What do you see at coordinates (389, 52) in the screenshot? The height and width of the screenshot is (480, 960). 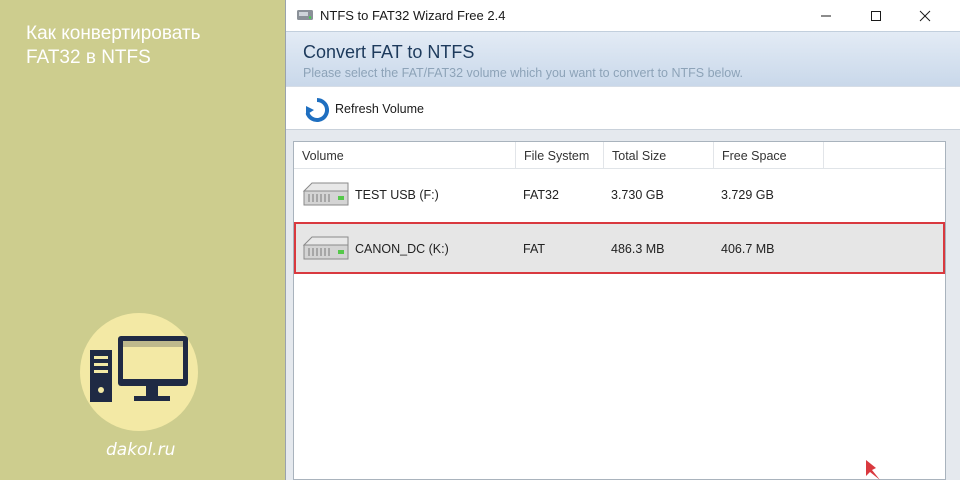 I see `page-title: Convert FAT to NTFS` at bounding box center [389, 52].